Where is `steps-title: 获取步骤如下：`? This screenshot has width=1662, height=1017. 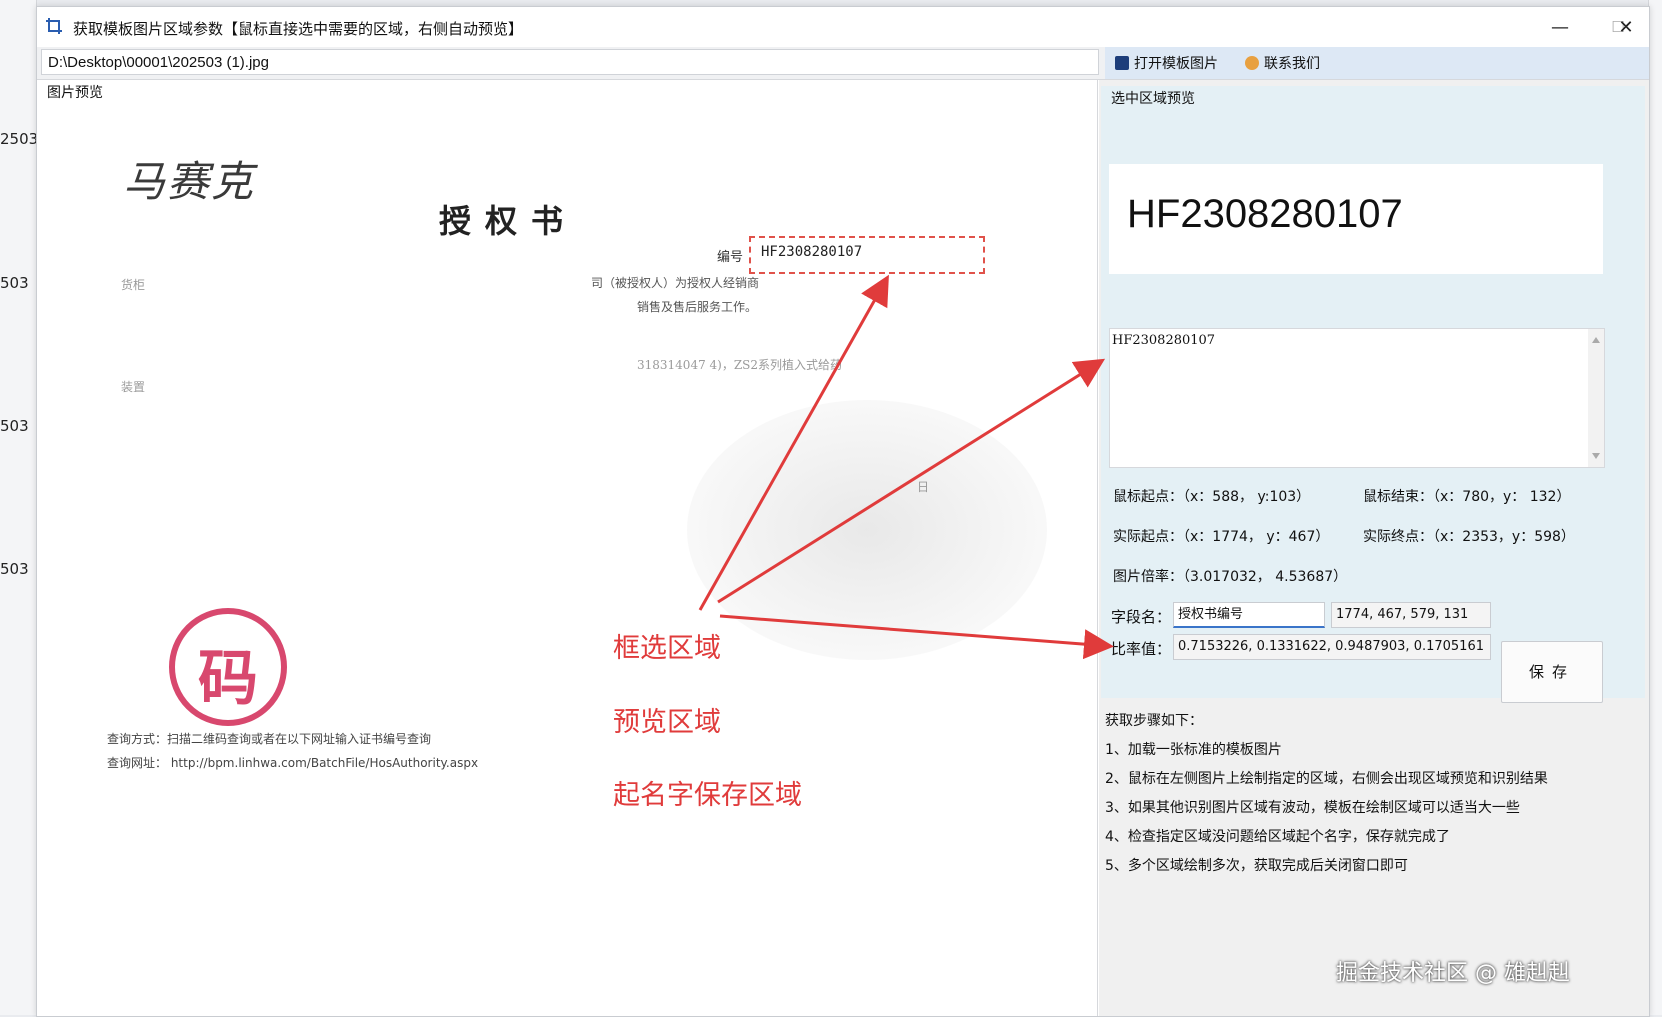
steps-title: 获取步骤如下： is located at coordinates (1154, 721).